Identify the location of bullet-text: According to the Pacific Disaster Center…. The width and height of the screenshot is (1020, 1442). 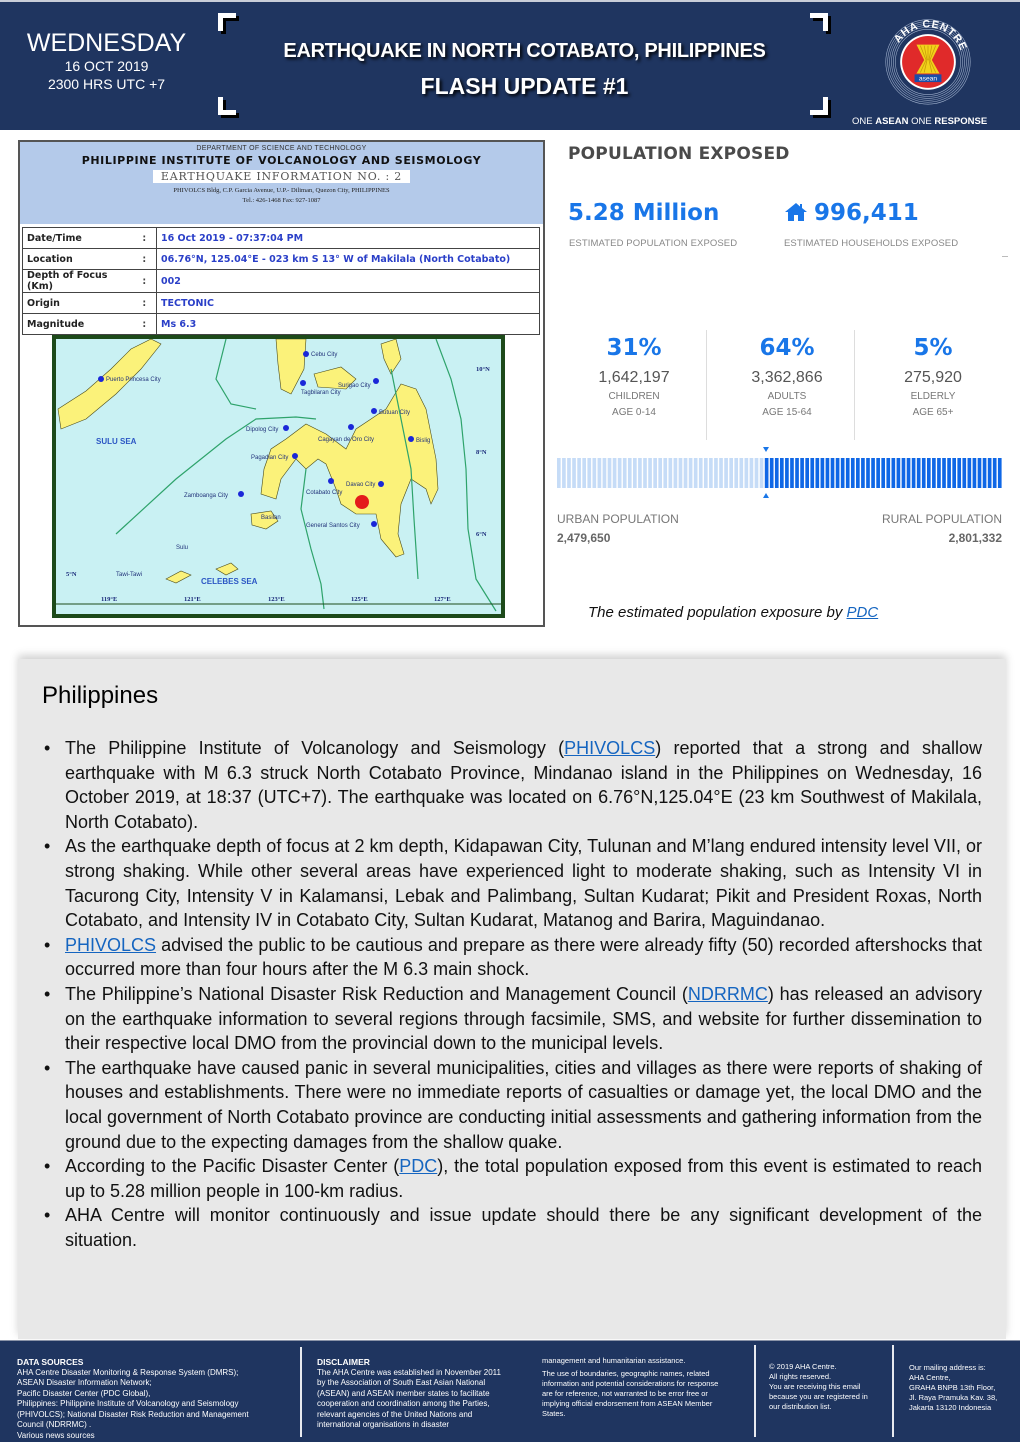
(232, 1166).